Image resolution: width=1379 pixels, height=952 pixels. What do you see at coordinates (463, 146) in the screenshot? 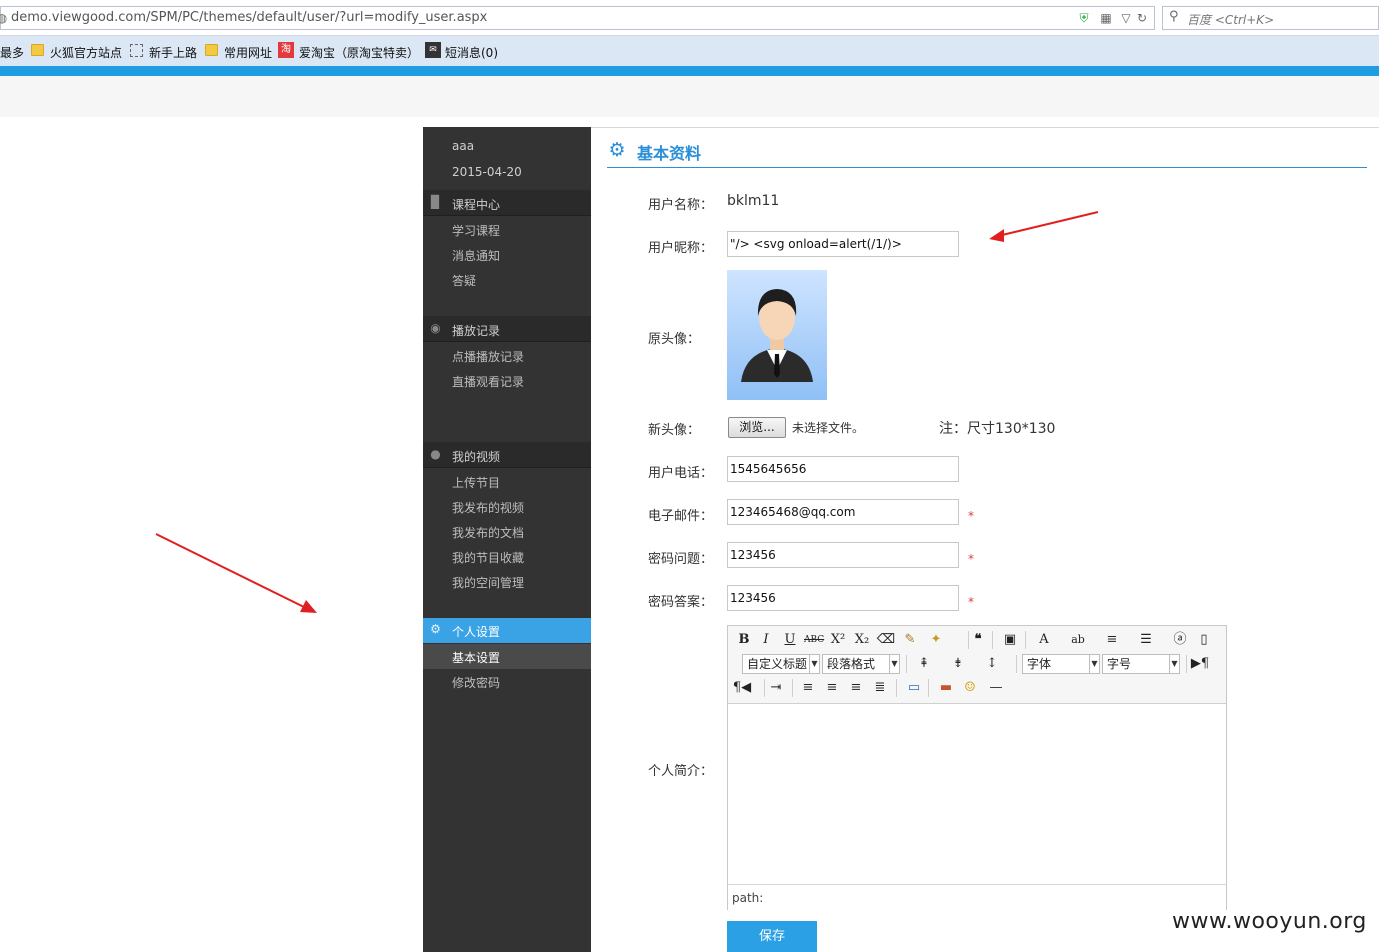
I see `sidebar-username: aaa` at bounding box center [463, 146].